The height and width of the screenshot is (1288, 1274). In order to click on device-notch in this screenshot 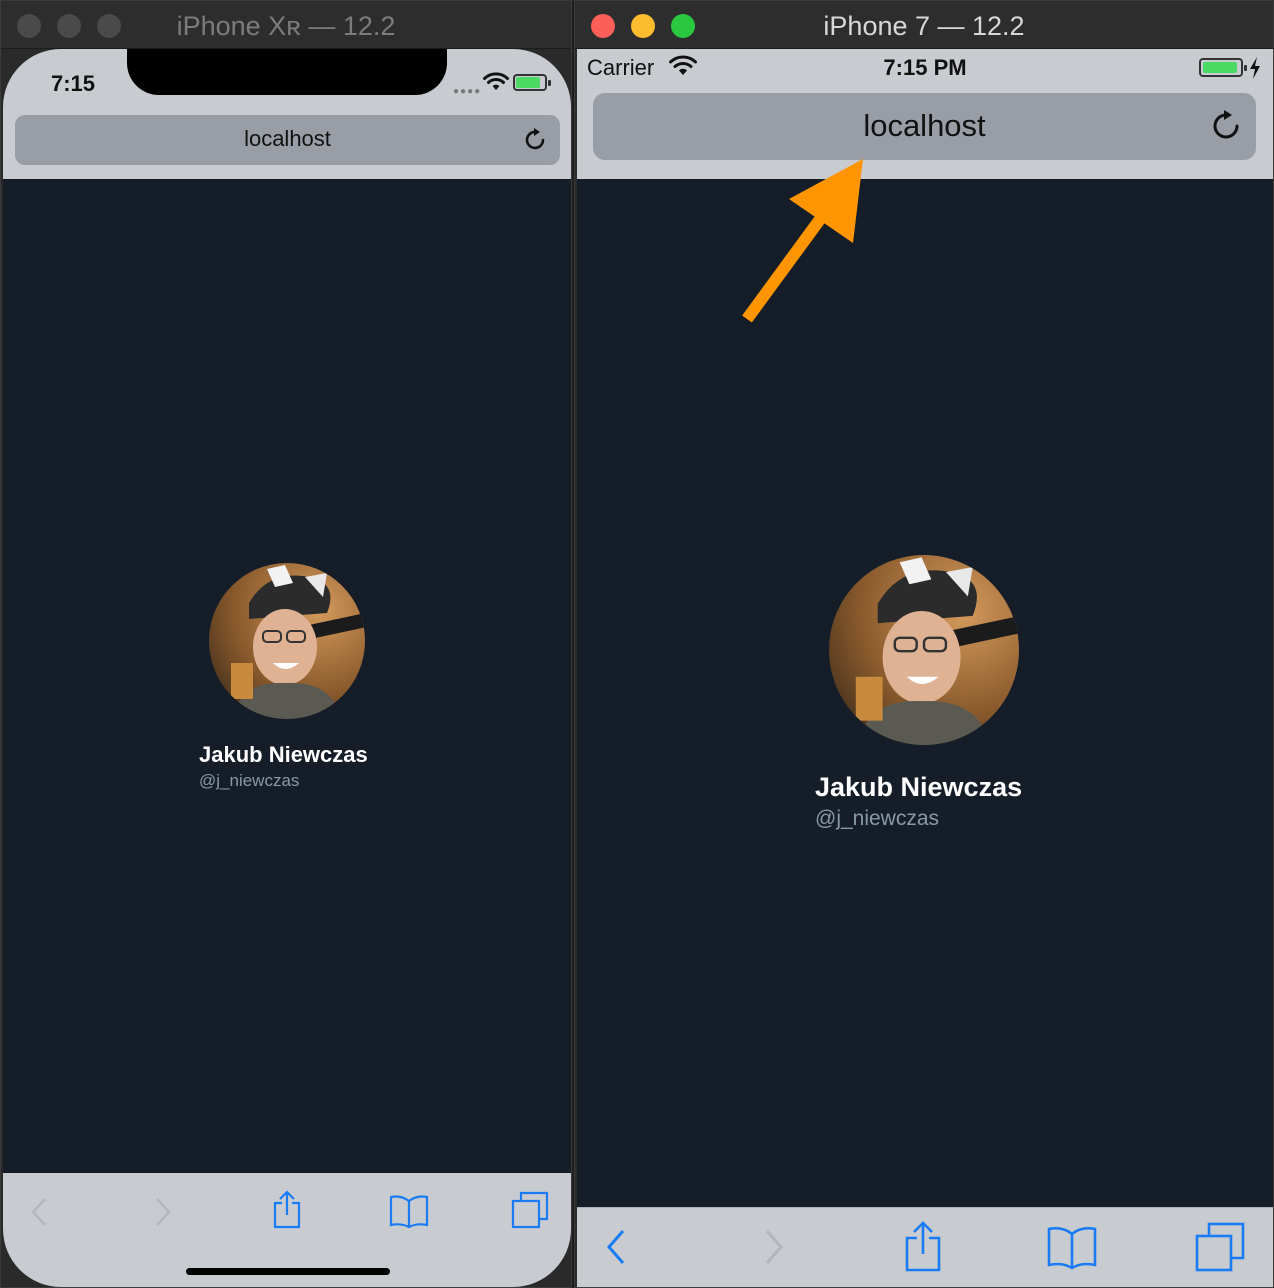, I will do `click(287, 72)`.